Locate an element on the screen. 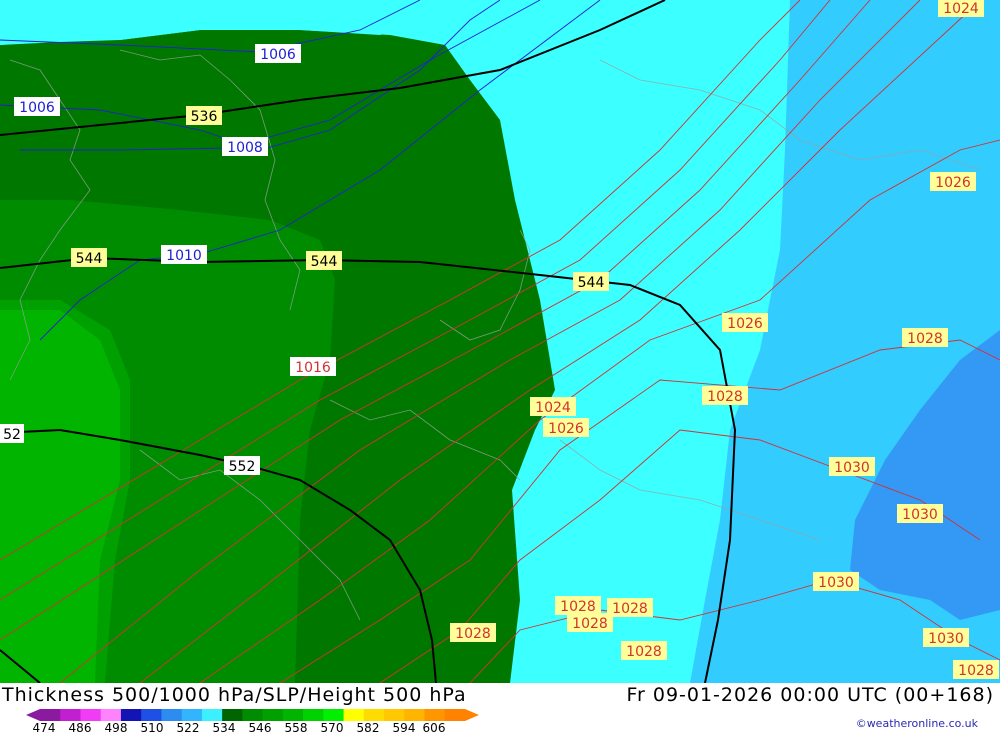  svg-text: 52 is located at coordinates (12, 435).